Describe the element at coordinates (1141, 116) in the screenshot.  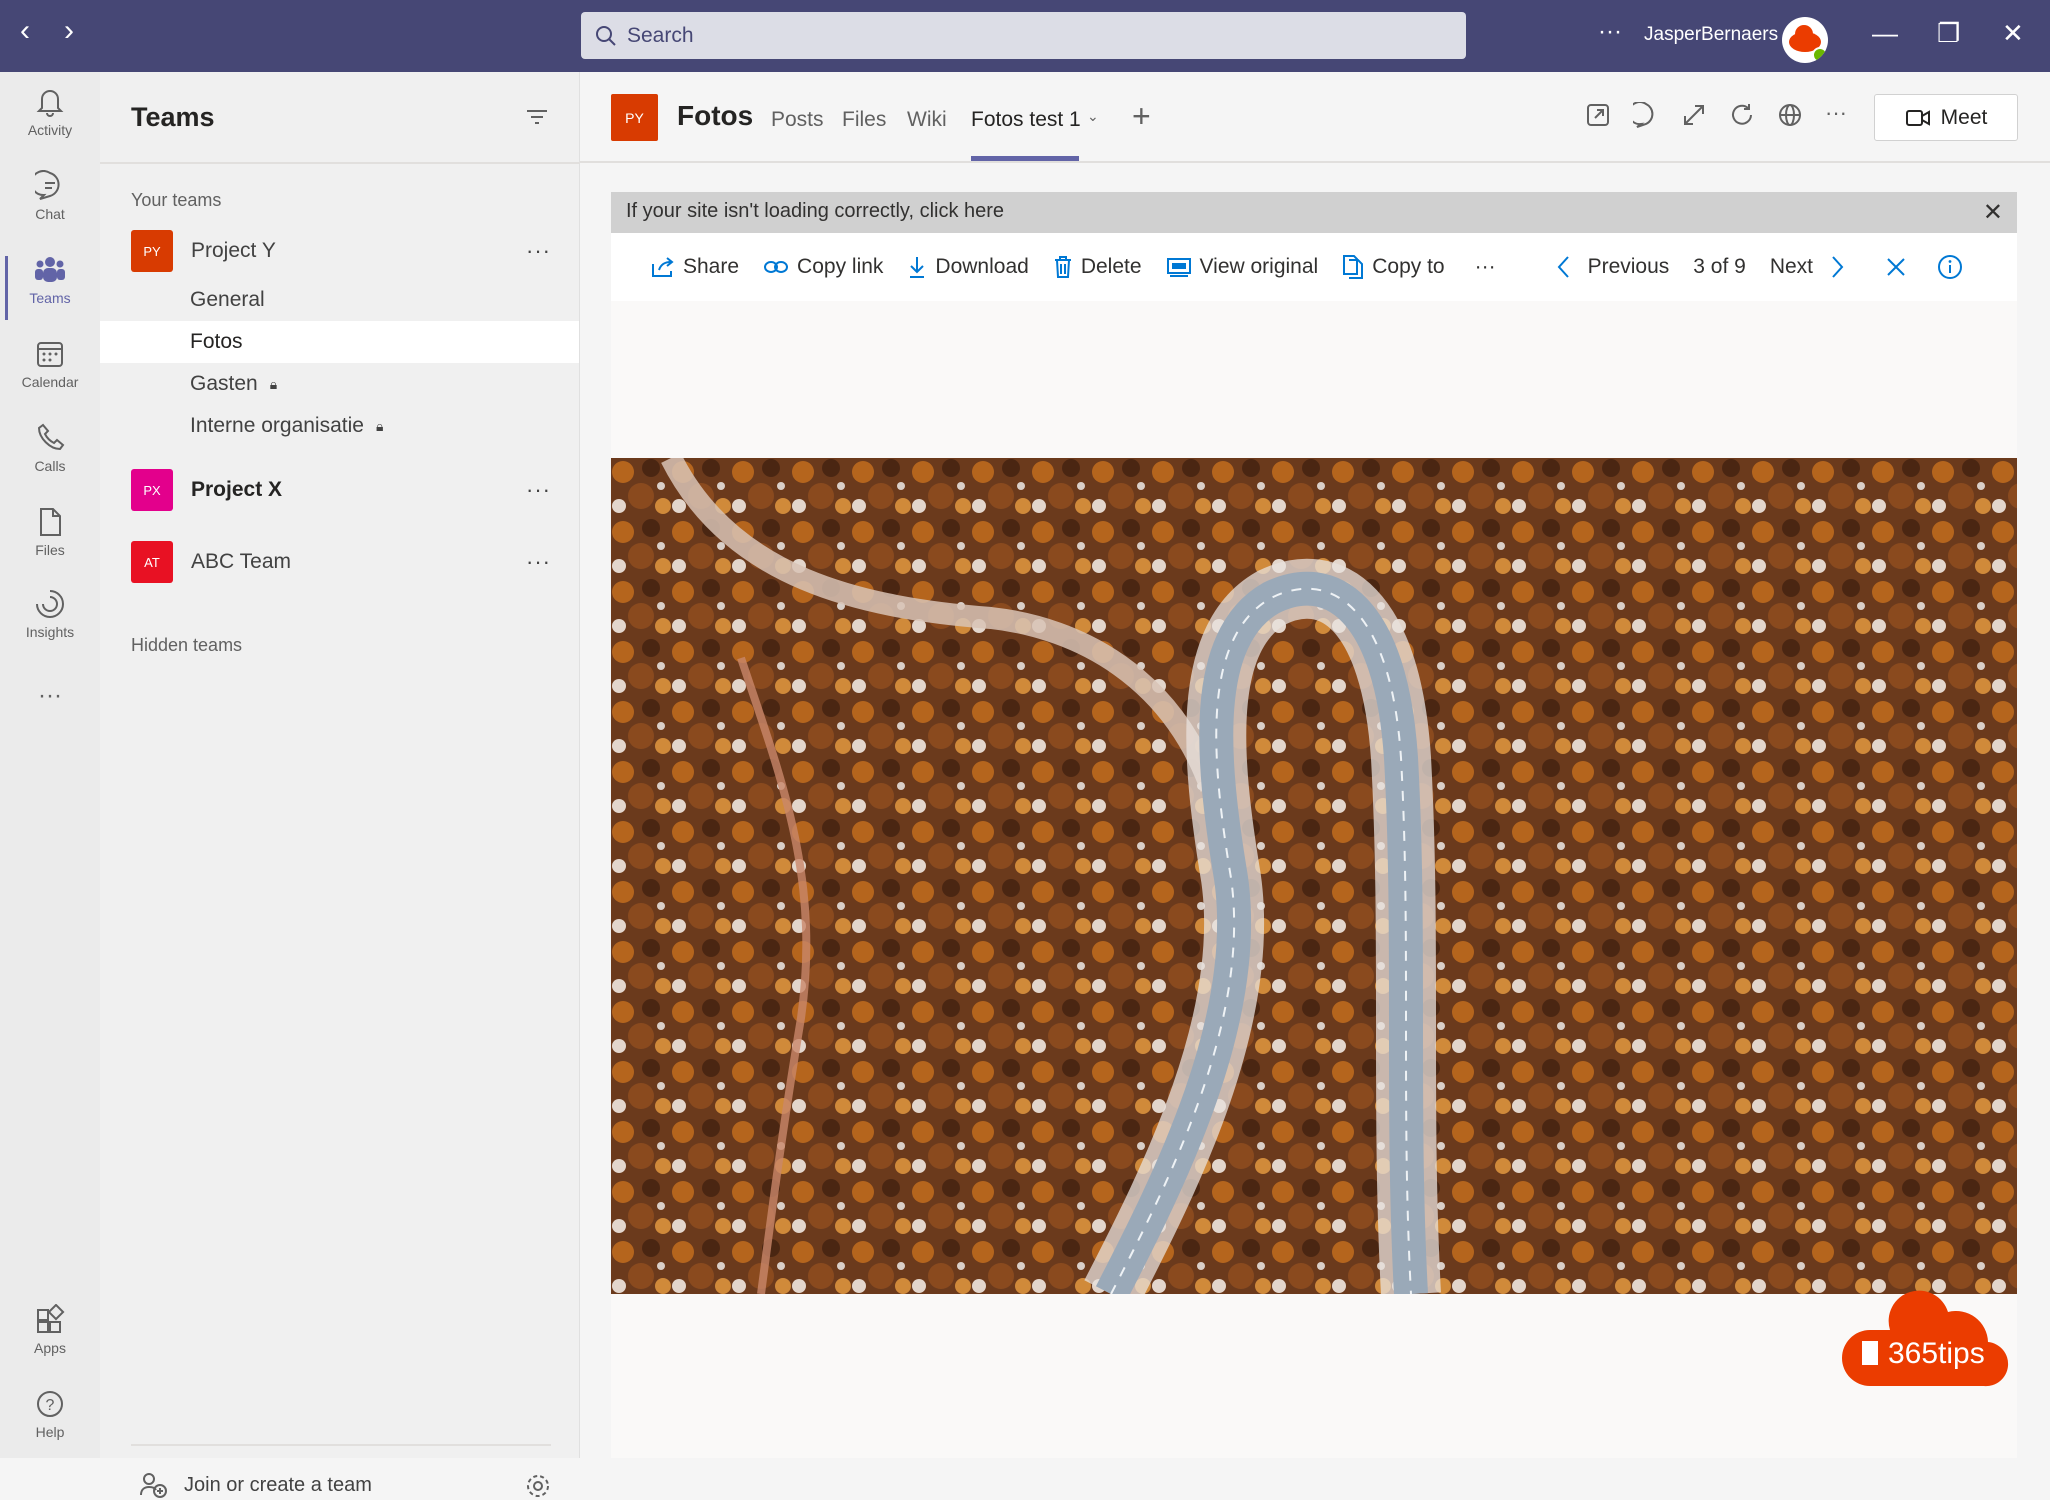
I see `add-tab-button: +` at that location.